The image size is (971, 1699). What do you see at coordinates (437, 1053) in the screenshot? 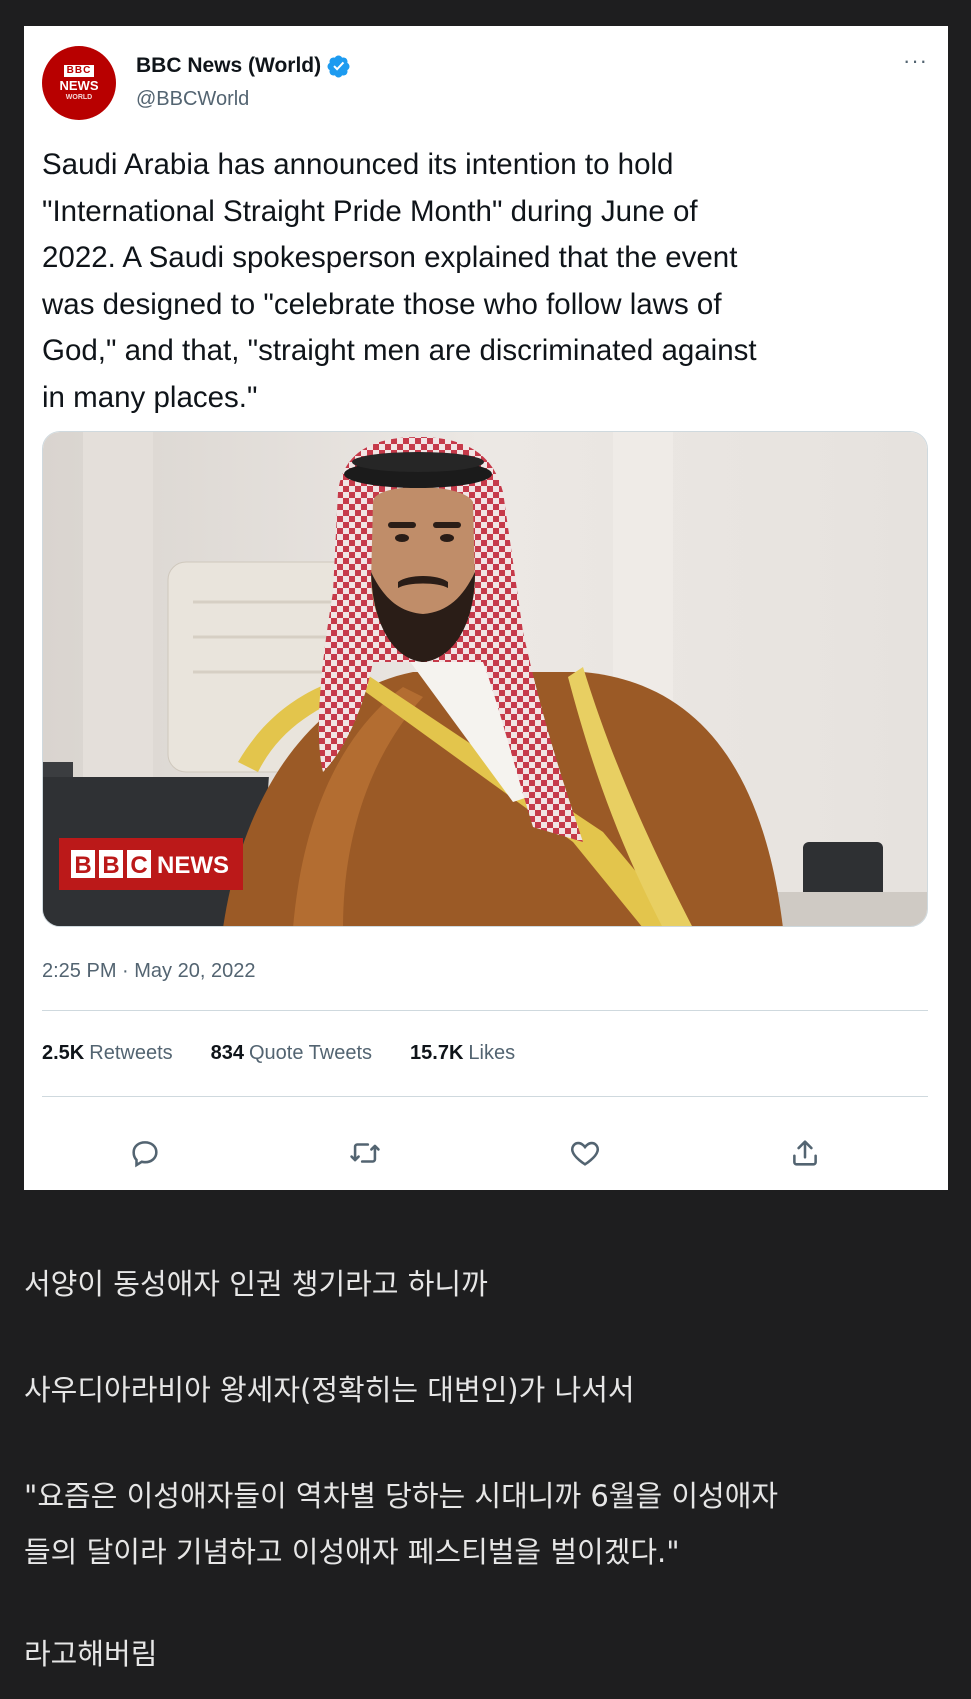
I see `likes-count: 15.7K` at bounding box center [437, 1053].